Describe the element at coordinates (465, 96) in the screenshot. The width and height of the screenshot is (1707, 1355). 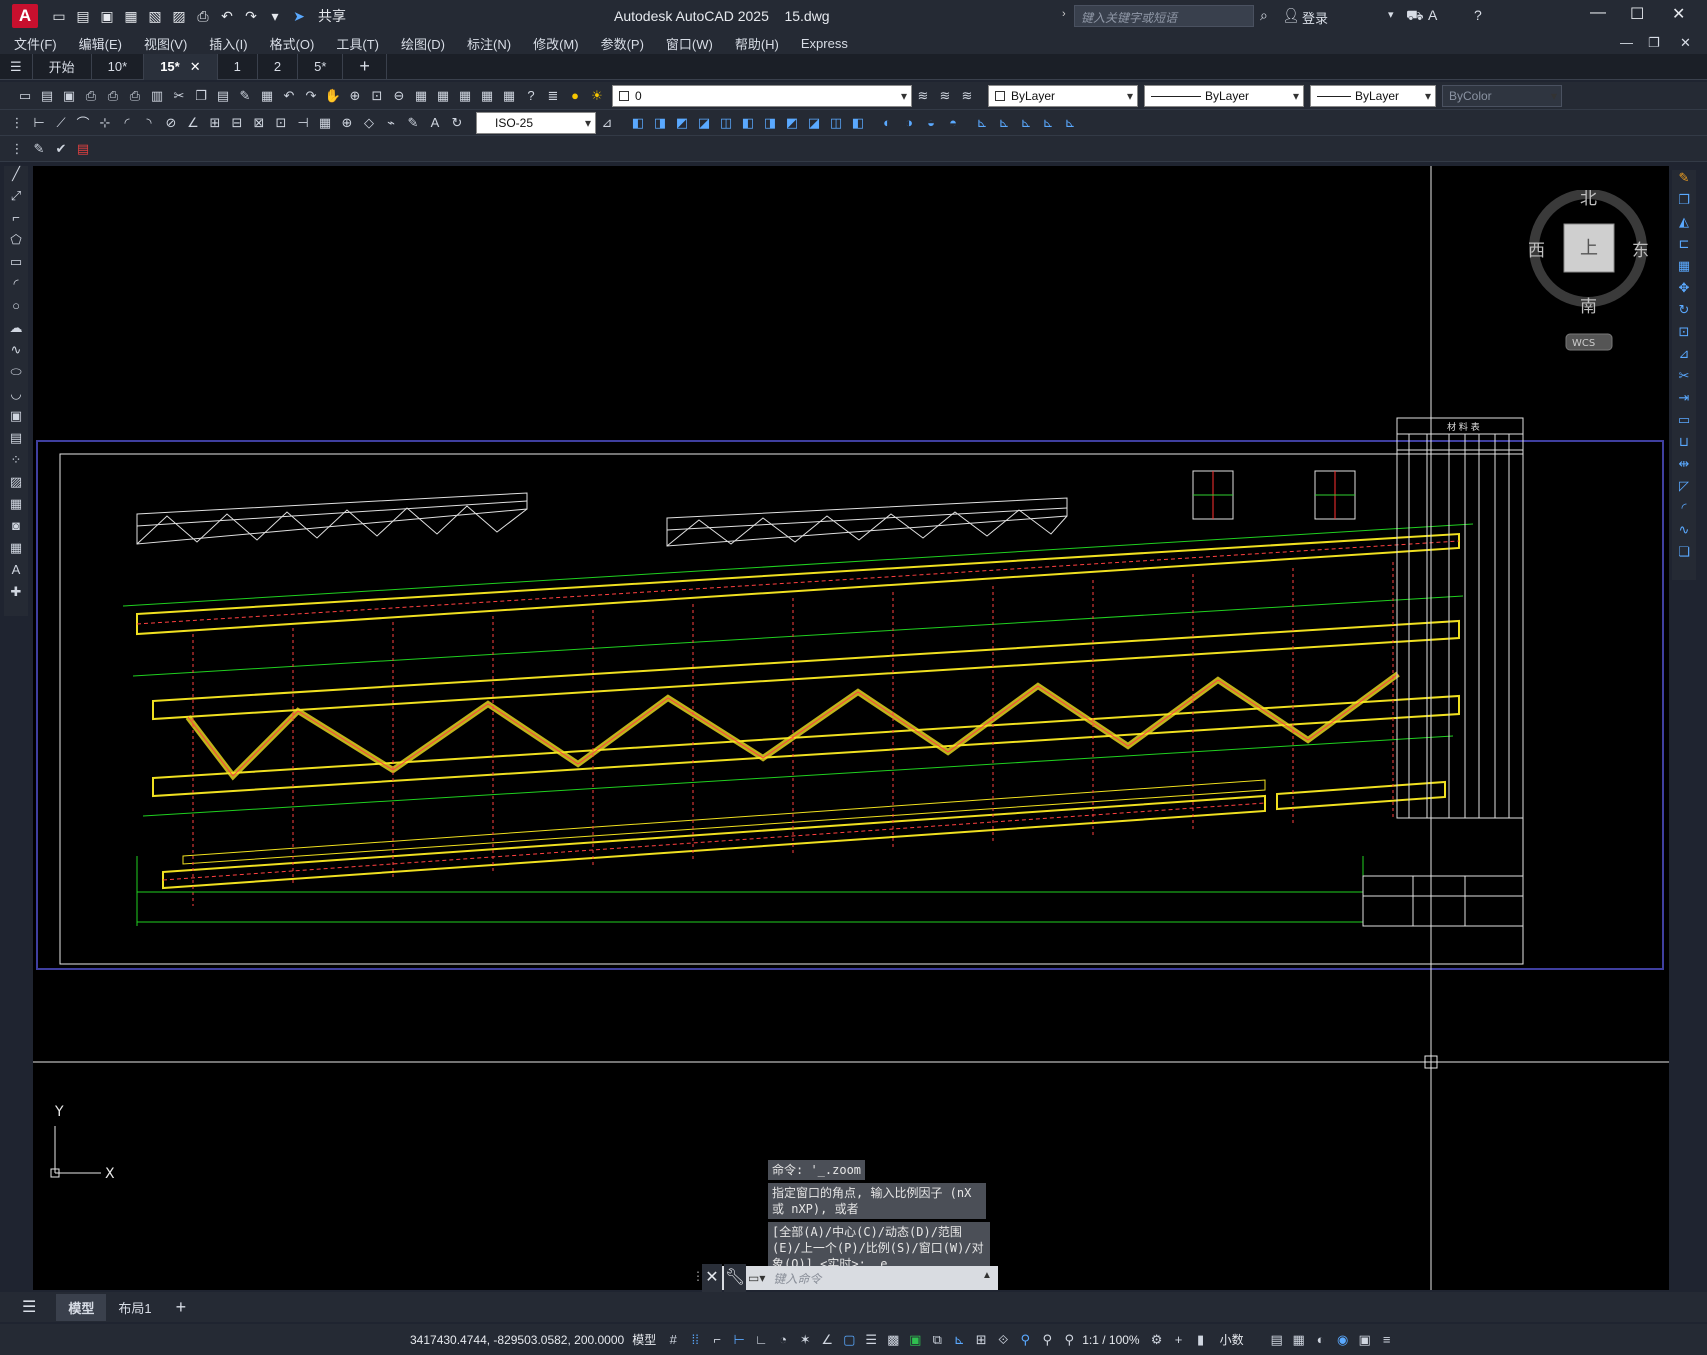
I see `tool-palettes-icon: ▦` at that location.